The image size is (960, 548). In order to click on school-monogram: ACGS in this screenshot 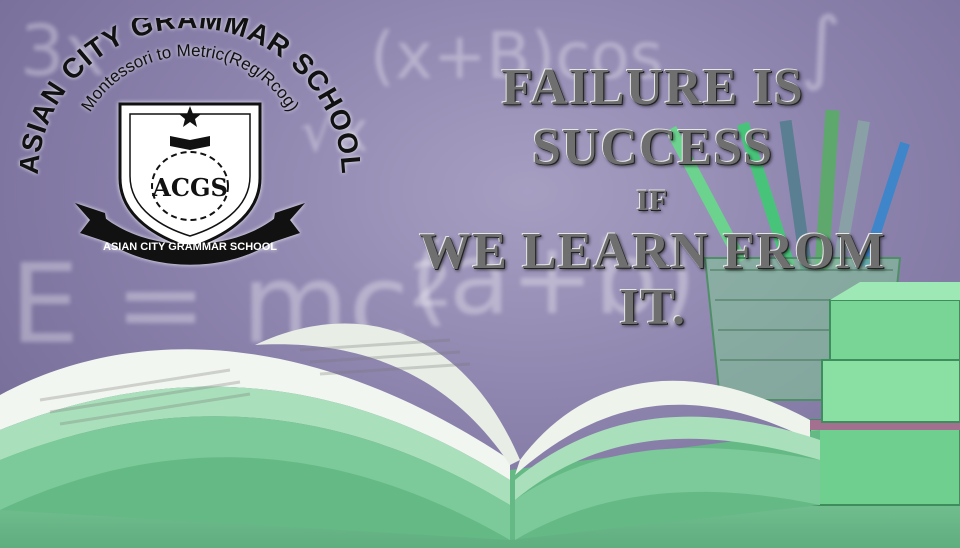, I will do `click(189, 187)`.